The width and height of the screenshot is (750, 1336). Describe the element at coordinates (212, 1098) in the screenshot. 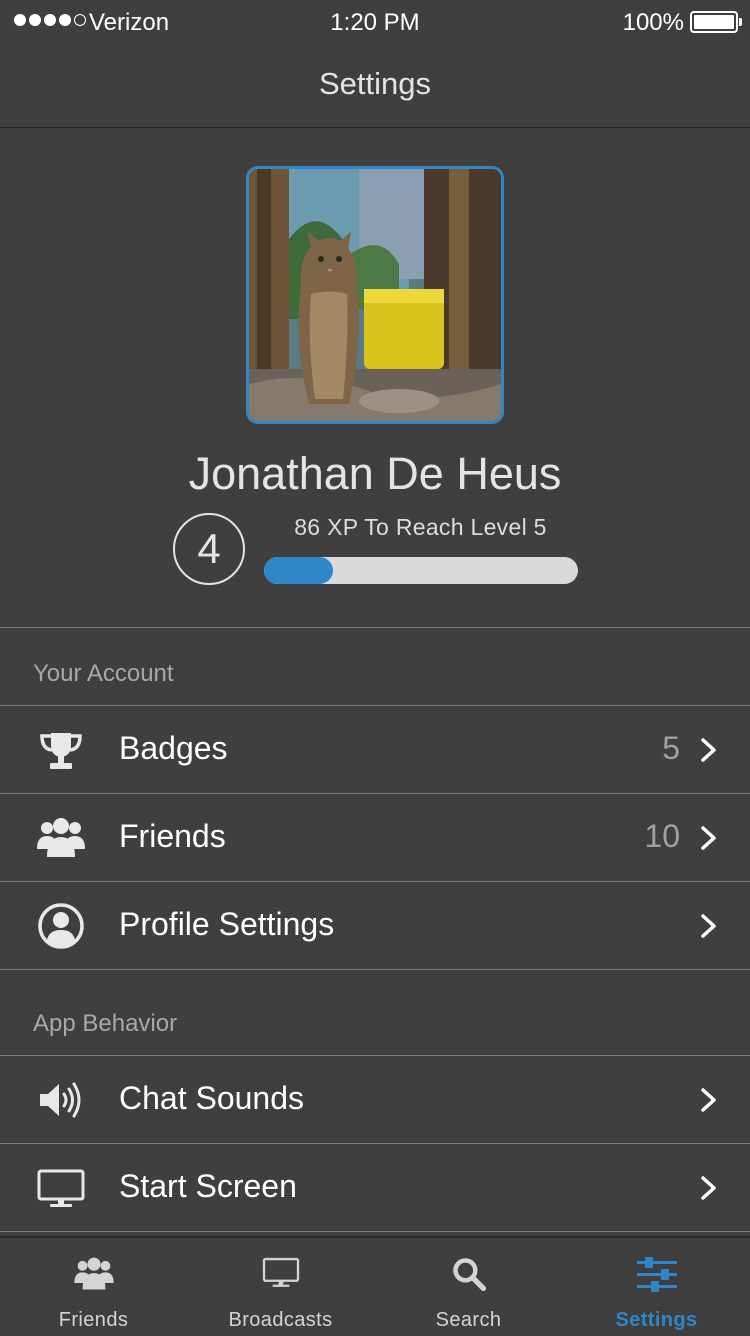

I see `row-label: Chat Sounds` at that location.